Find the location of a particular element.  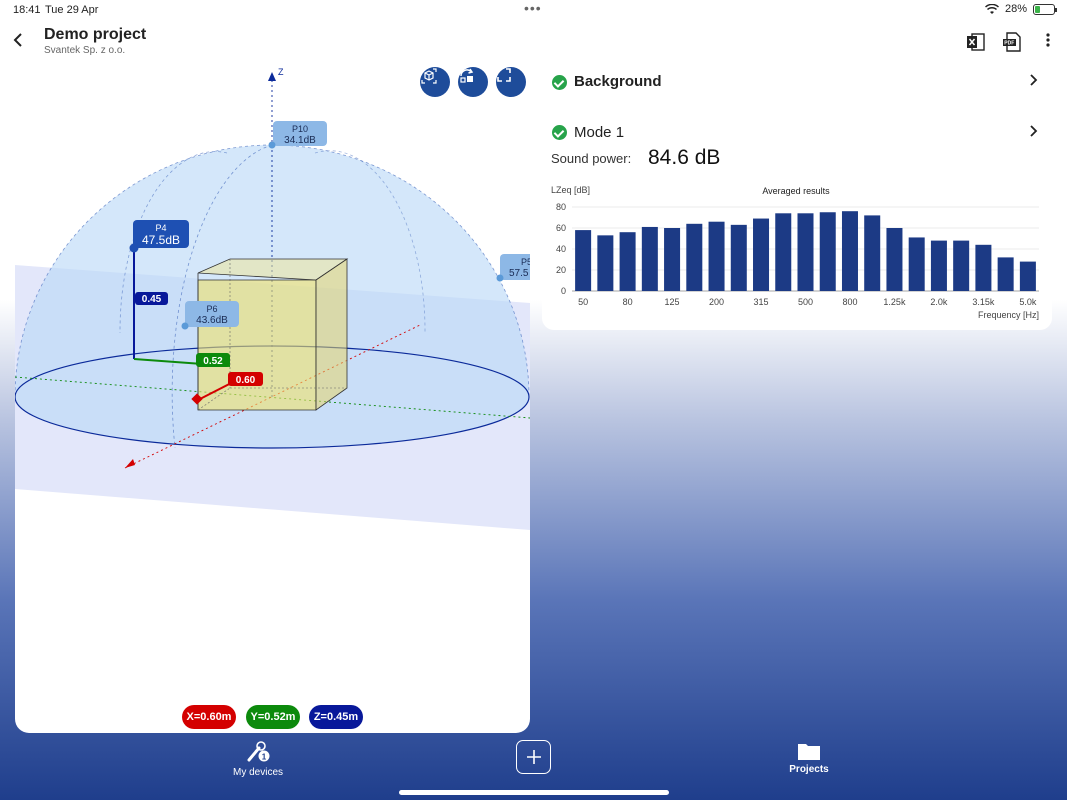

y-tick-label: 60 is located at coordinates (561, 228).